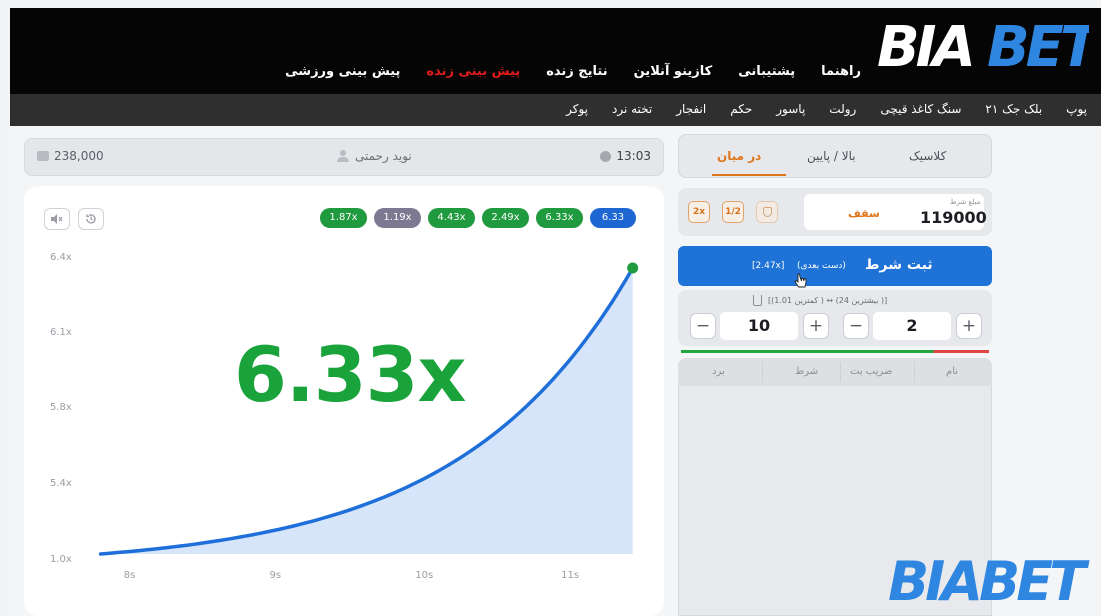 This screenshot has height=616, width=1101. What do you see at coordinates (718, 371) in the screenshot?
I see `col-win: برد` at bounding box center [718, 371].